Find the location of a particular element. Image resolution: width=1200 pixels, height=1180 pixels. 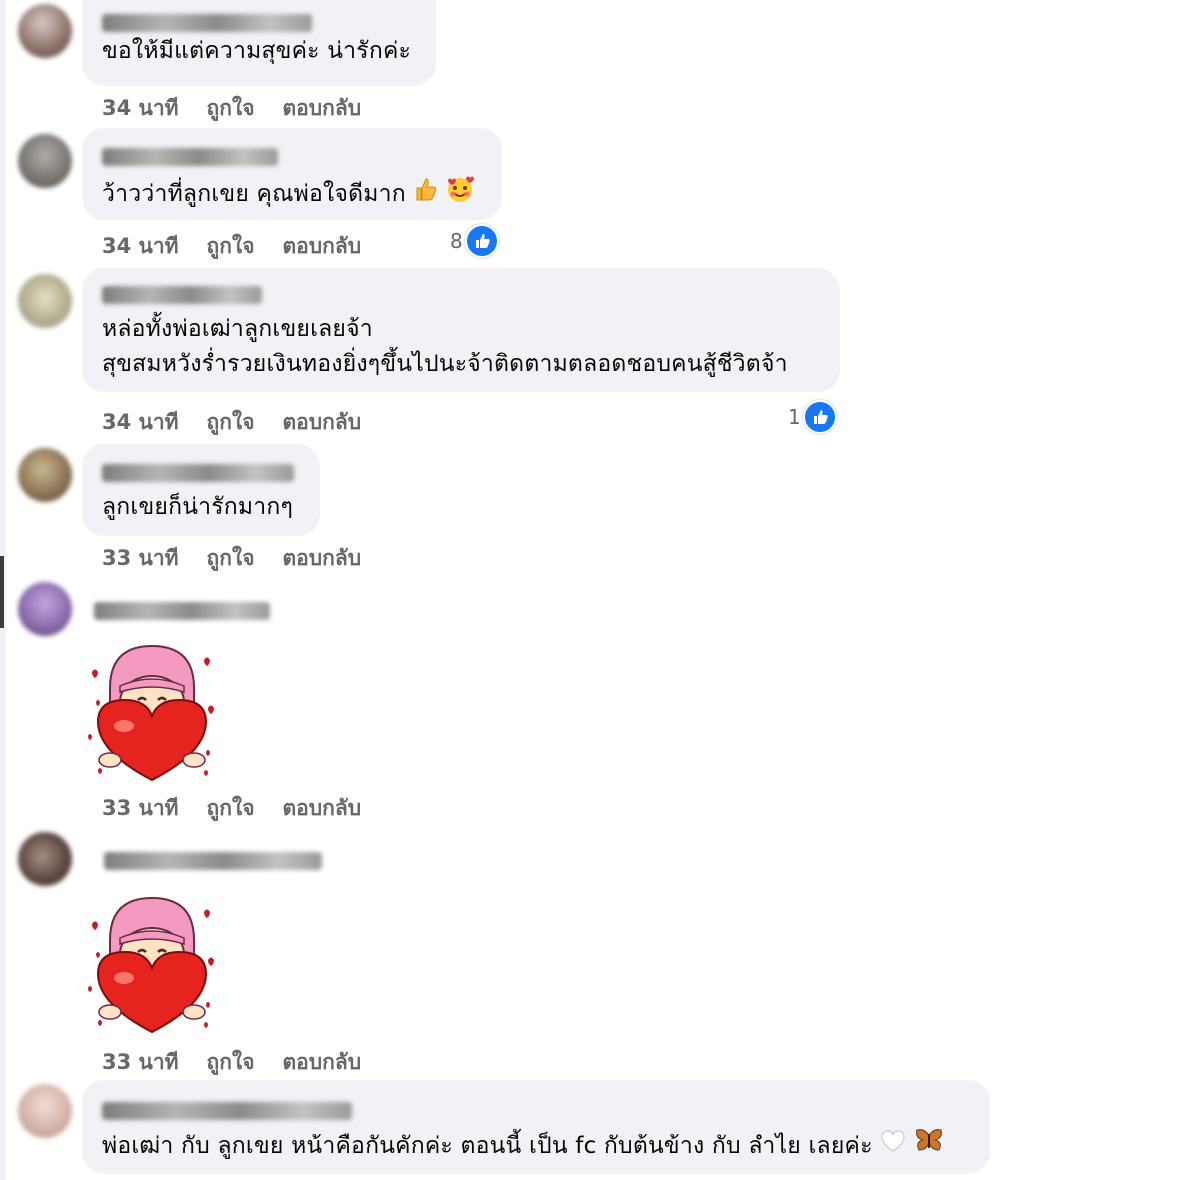

reaction-count: 1 is located at coordinates (812, 417).